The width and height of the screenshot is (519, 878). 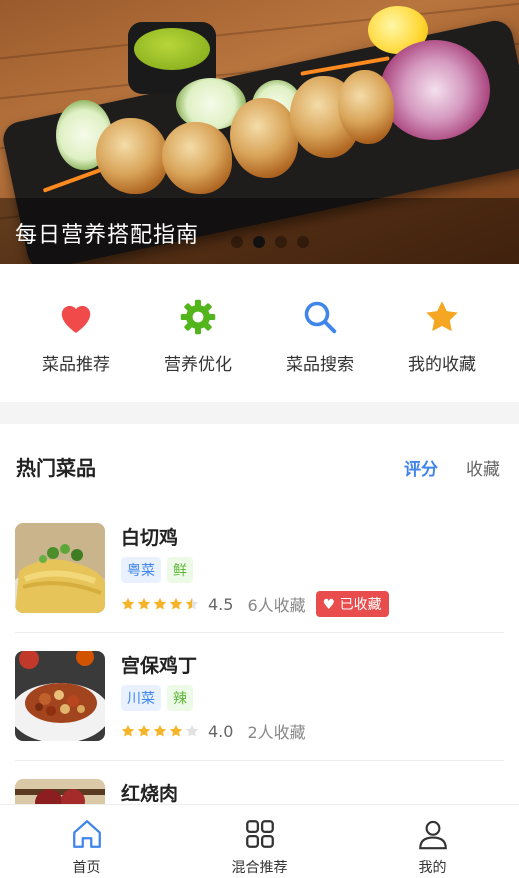 I want to click on rating-score: 4.0, so click(x=221, y=731).